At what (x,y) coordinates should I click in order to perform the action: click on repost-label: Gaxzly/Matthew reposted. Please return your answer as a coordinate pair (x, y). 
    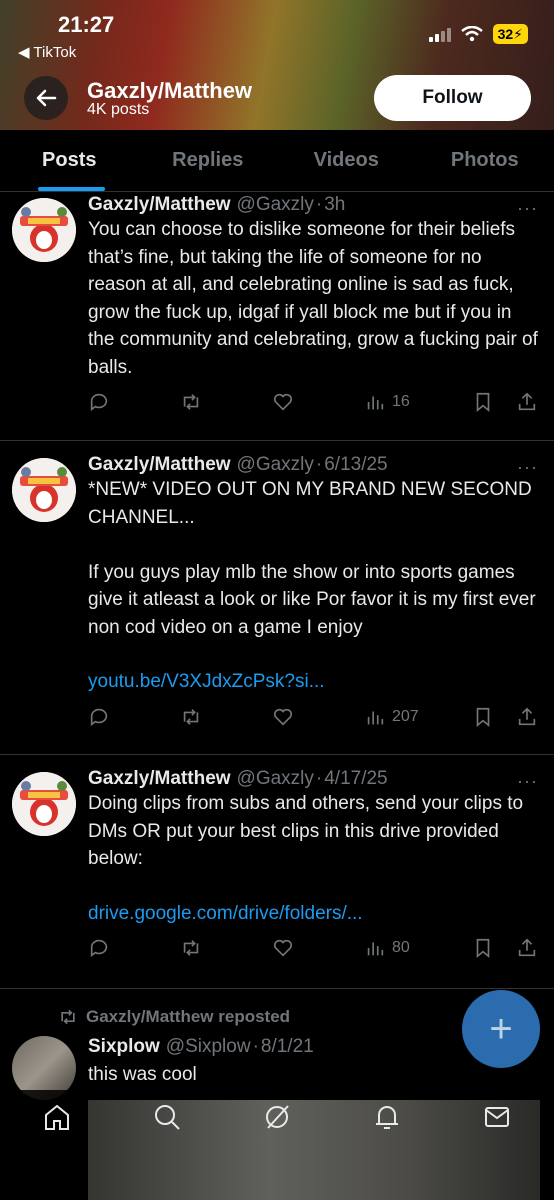
    Looking at the image, I should click on (174, 1017).